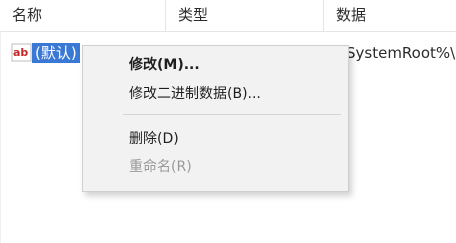  I want to click on value-data: SystemRoot%\, so click(401, 53).